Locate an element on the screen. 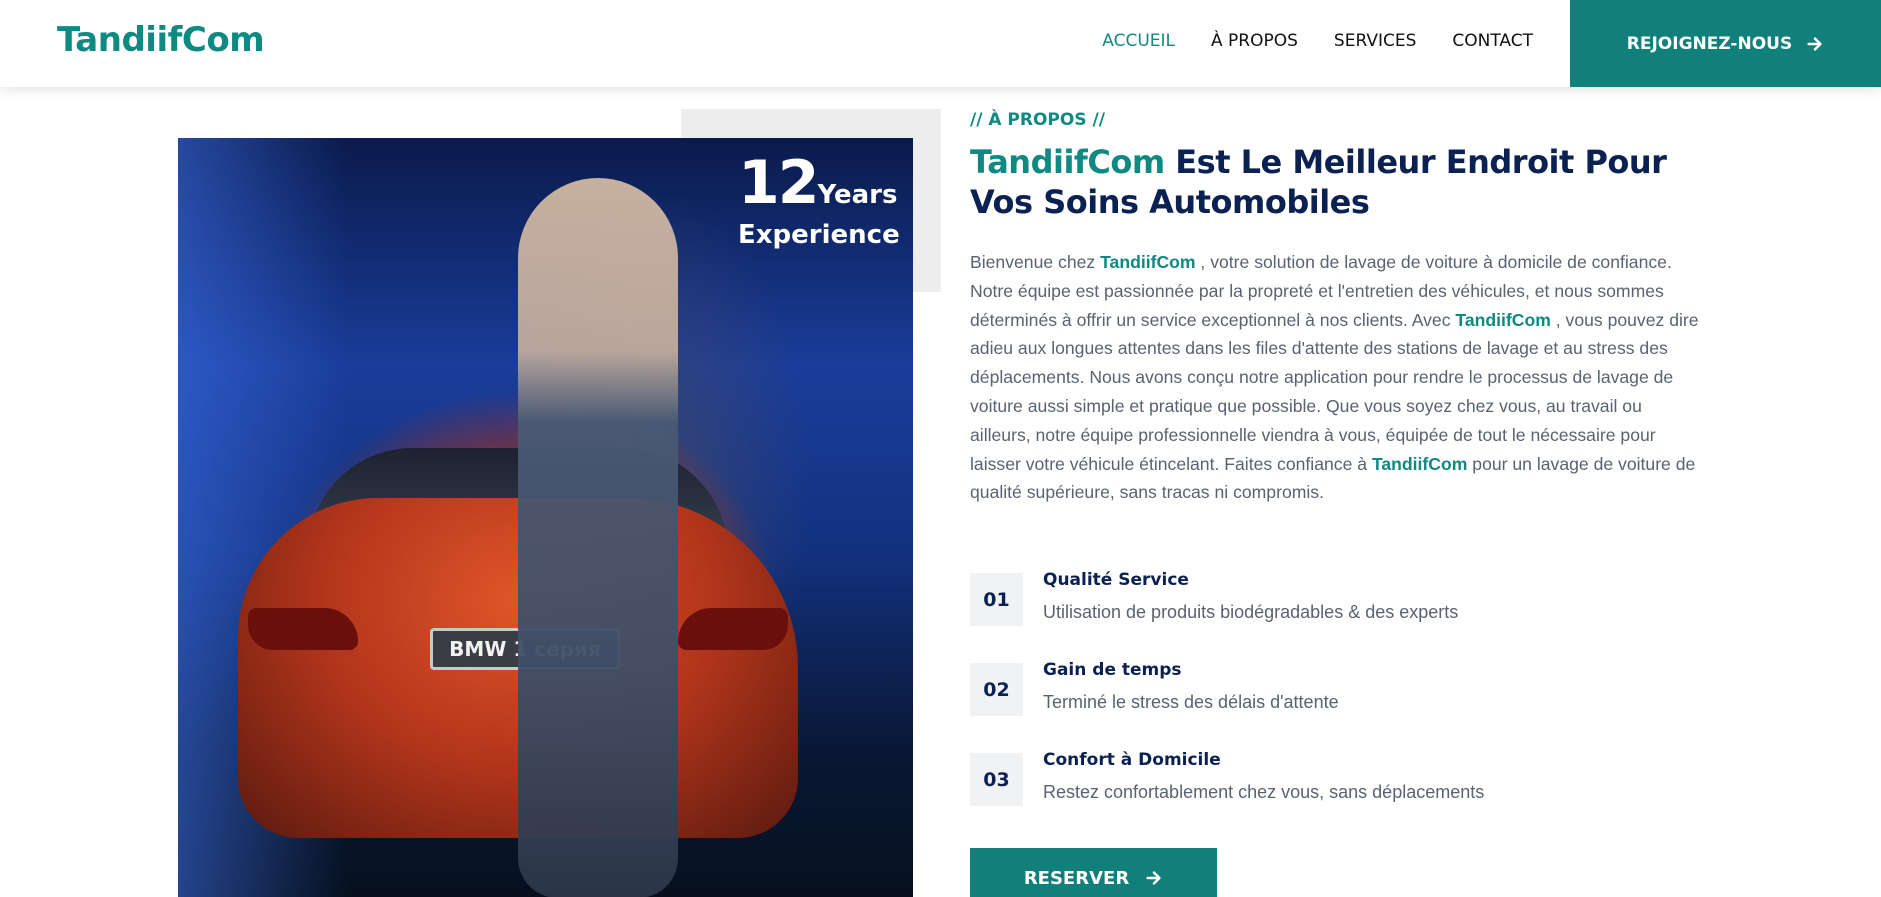  para-brand-2: TandiifCom is located at coordinates (1503, 319).